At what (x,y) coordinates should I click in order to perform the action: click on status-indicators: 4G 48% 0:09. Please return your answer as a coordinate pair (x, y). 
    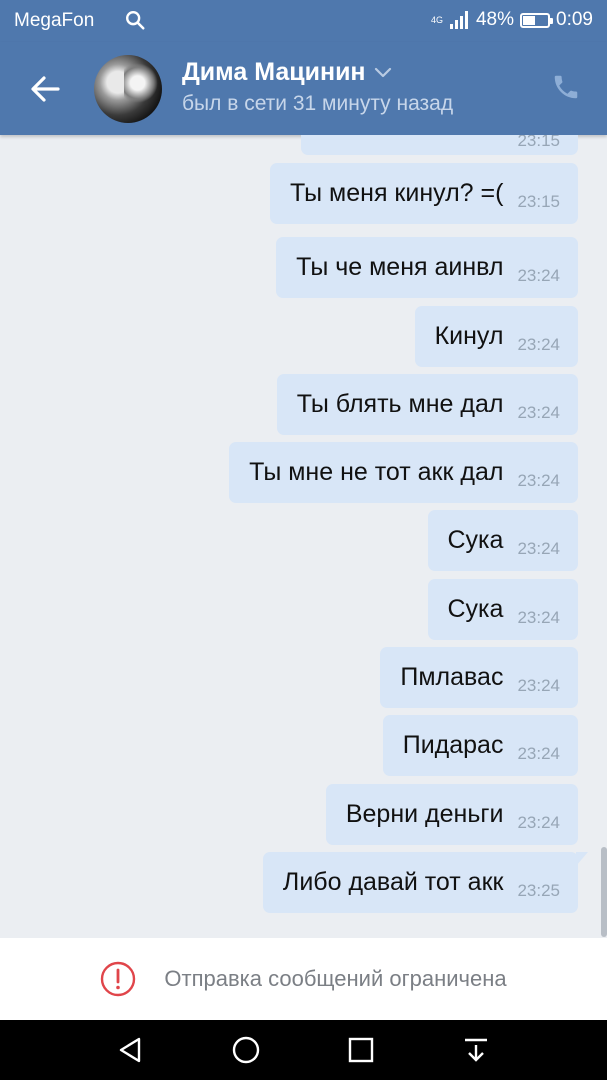
    Looking at the image, I should click on (512, 20).